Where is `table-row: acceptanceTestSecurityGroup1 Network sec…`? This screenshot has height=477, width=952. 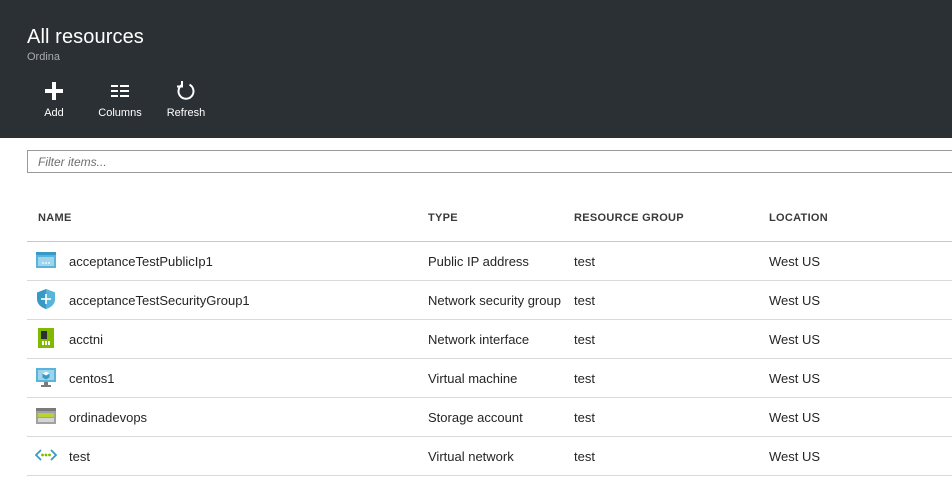
table-row: acceptanceTestSecurityGroup1 Network sec… is located at coordinates (489, 300).